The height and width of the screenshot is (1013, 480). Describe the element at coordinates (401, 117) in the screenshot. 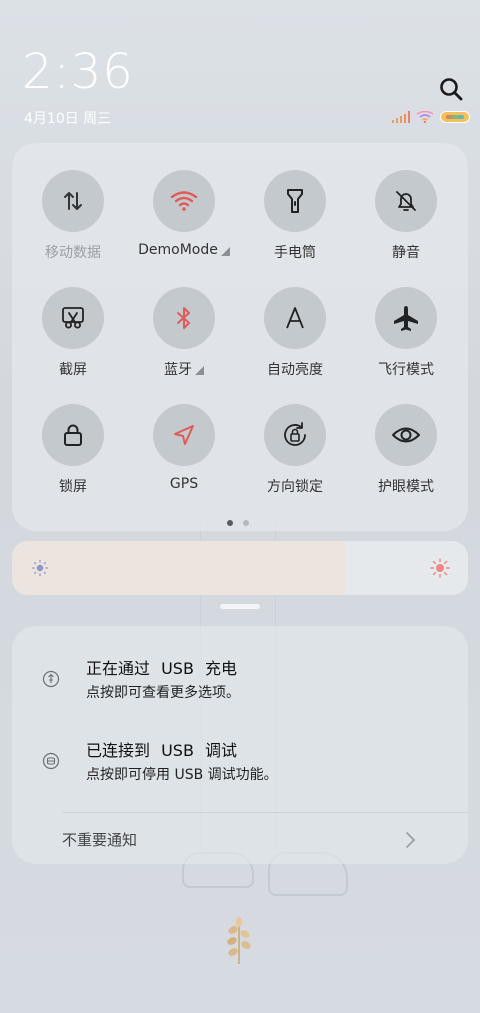

I see `signal-icon` at that location.